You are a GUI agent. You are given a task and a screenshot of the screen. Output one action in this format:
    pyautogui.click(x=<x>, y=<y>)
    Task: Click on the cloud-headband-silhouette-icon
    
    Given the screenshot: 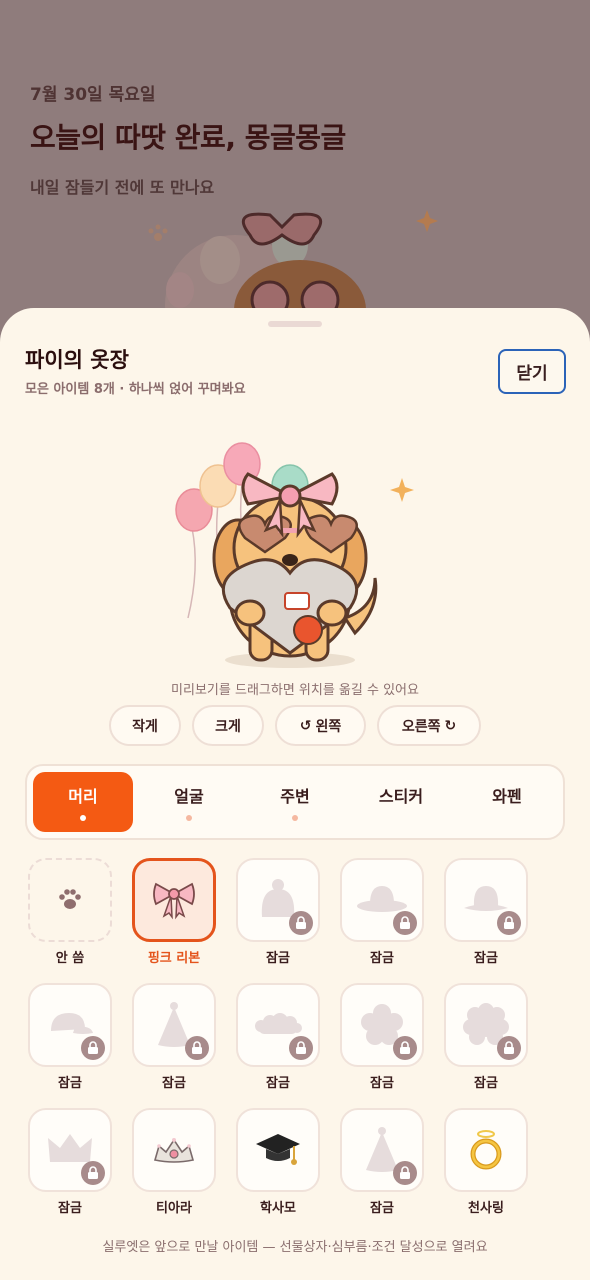 What is the action you would take?
    pyautogui.click(x=278, y=1023)
    